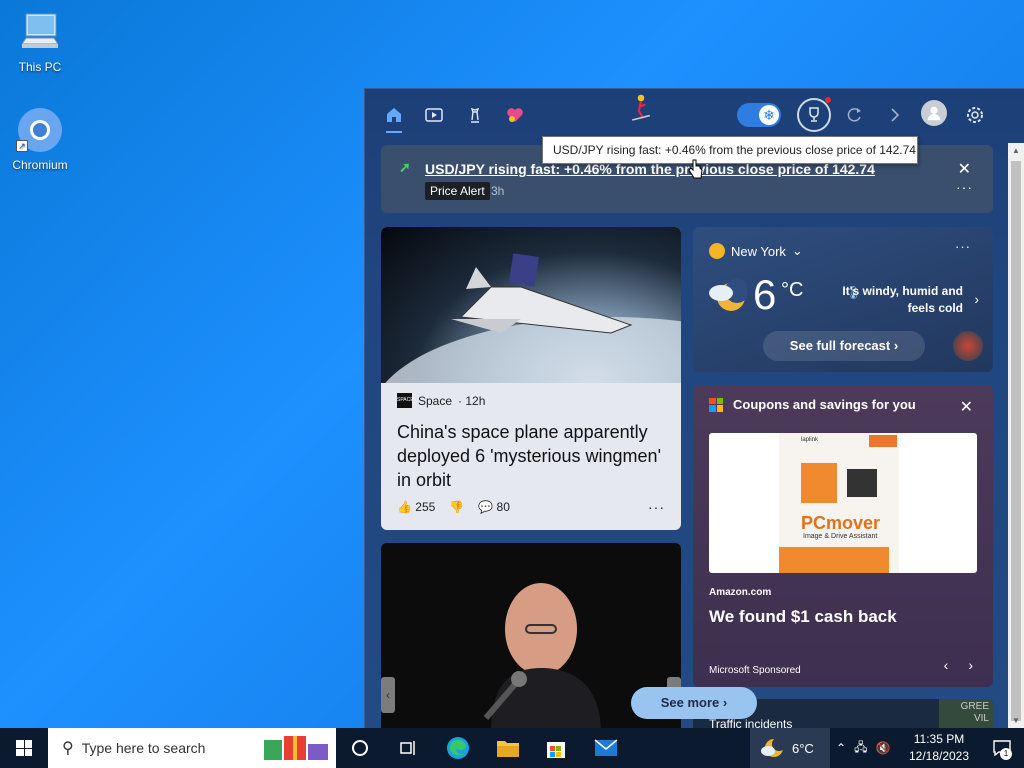  I want to click on home-tab-button, so click(394, 117).